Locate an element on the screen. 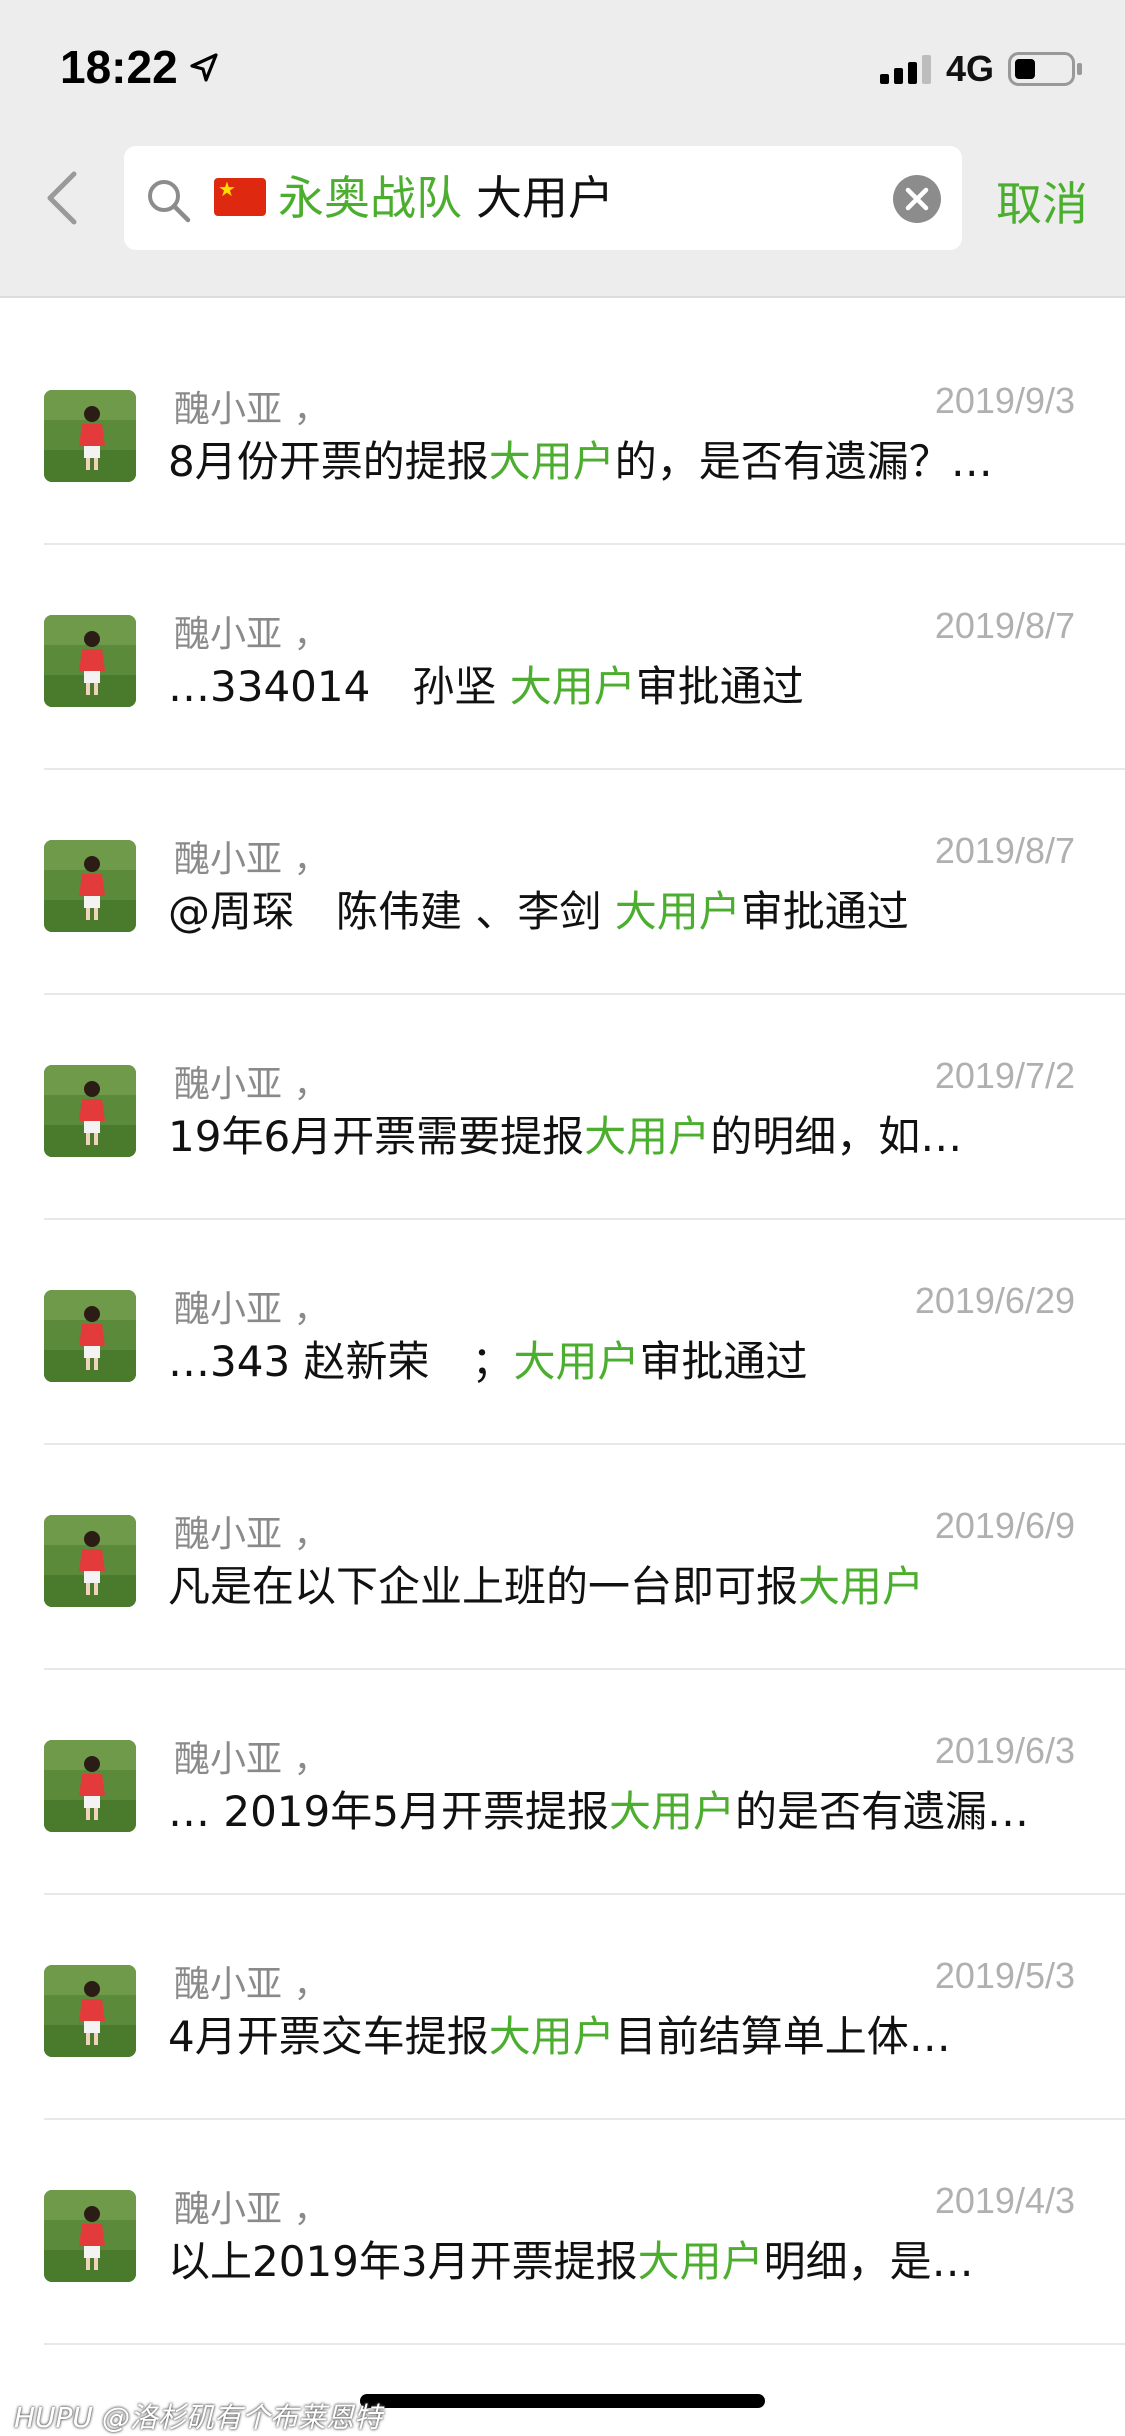 The width and height of the screenshot is (1125, 2436). message-snippet: …343 赵新荣 ；大用户审批通过 is located at coordinates (623, 1362).